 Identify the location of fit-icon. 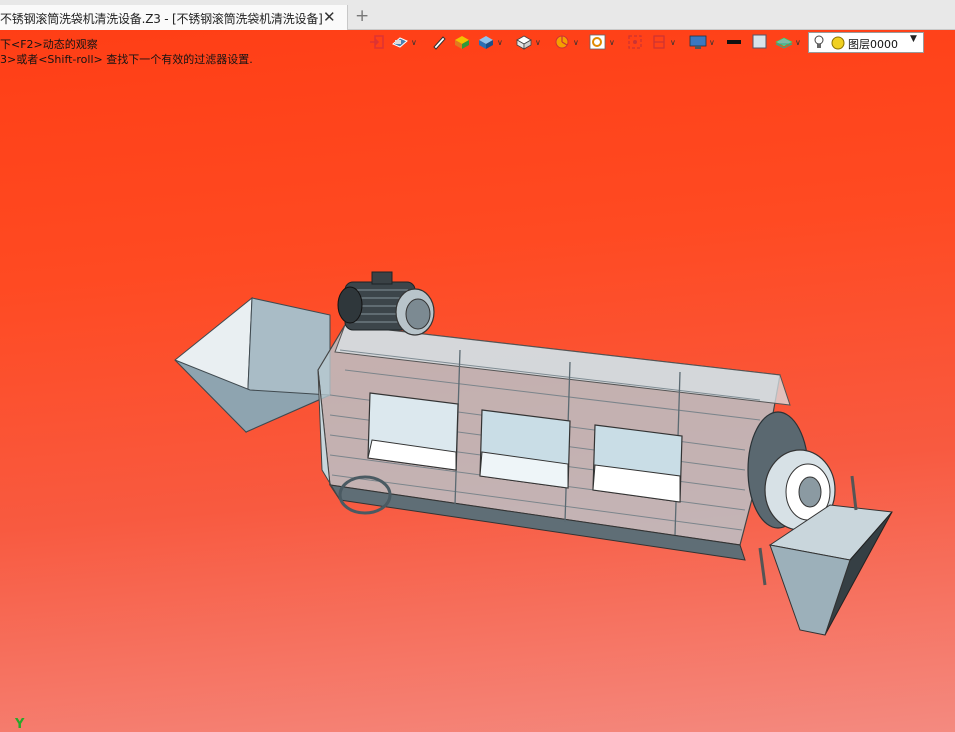
(635, 42).